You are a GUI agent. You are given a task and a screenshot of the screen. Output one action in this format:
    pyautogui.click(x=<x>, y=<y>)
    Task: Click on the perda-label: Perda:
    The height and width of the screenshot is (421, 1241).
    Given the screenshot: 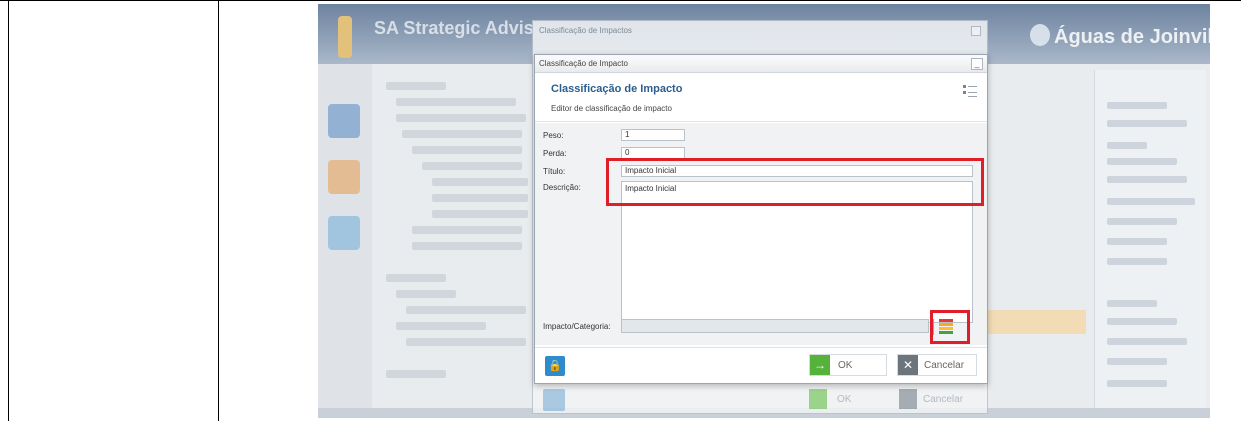 What is the action you would take?
    pyautogui.click(x=555, y=153)
    